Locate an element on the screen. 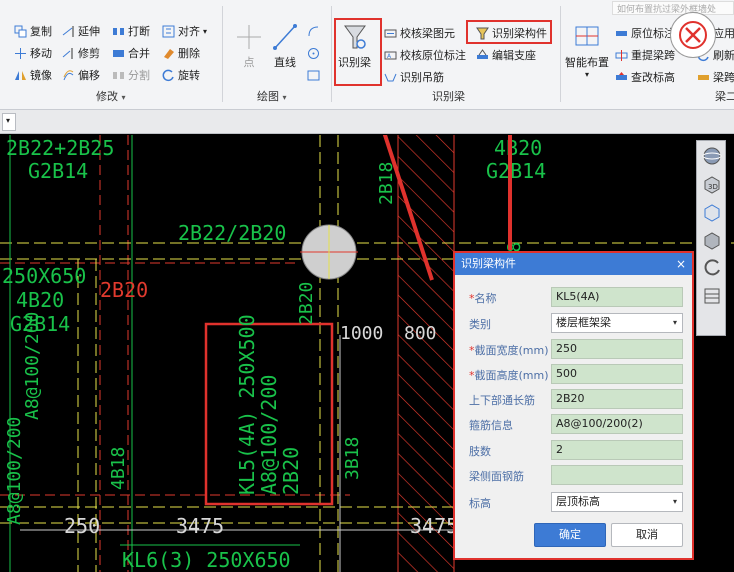  merge-button: 合并 is located at coordinates (131, 53).